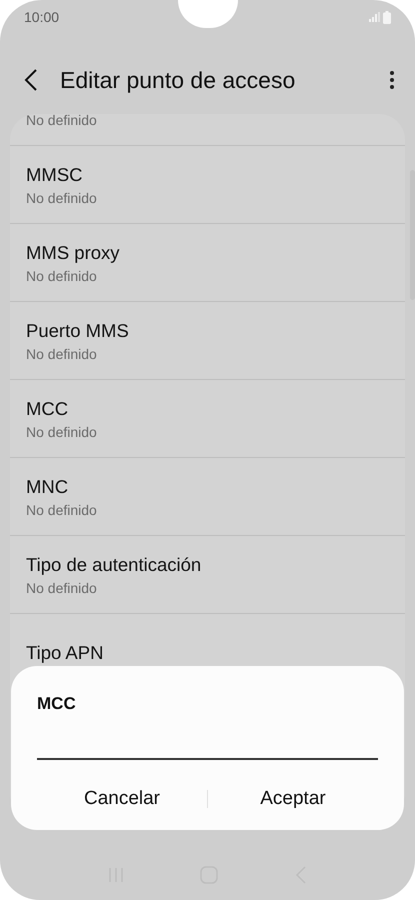 This screenshot has width=415, height=900. What do you see at coordinates (54, 175) in the screenshot?
I see `item-title: MMSC` at bounding box center [54, 175].